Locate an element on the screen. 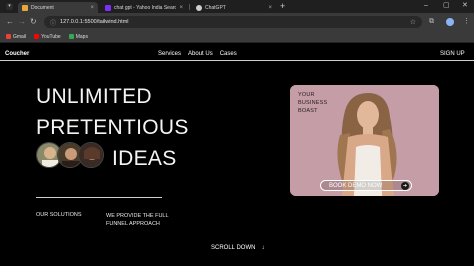 The image size is (474, 266). nav-cases: Cases is located at coordinates (228, 54).